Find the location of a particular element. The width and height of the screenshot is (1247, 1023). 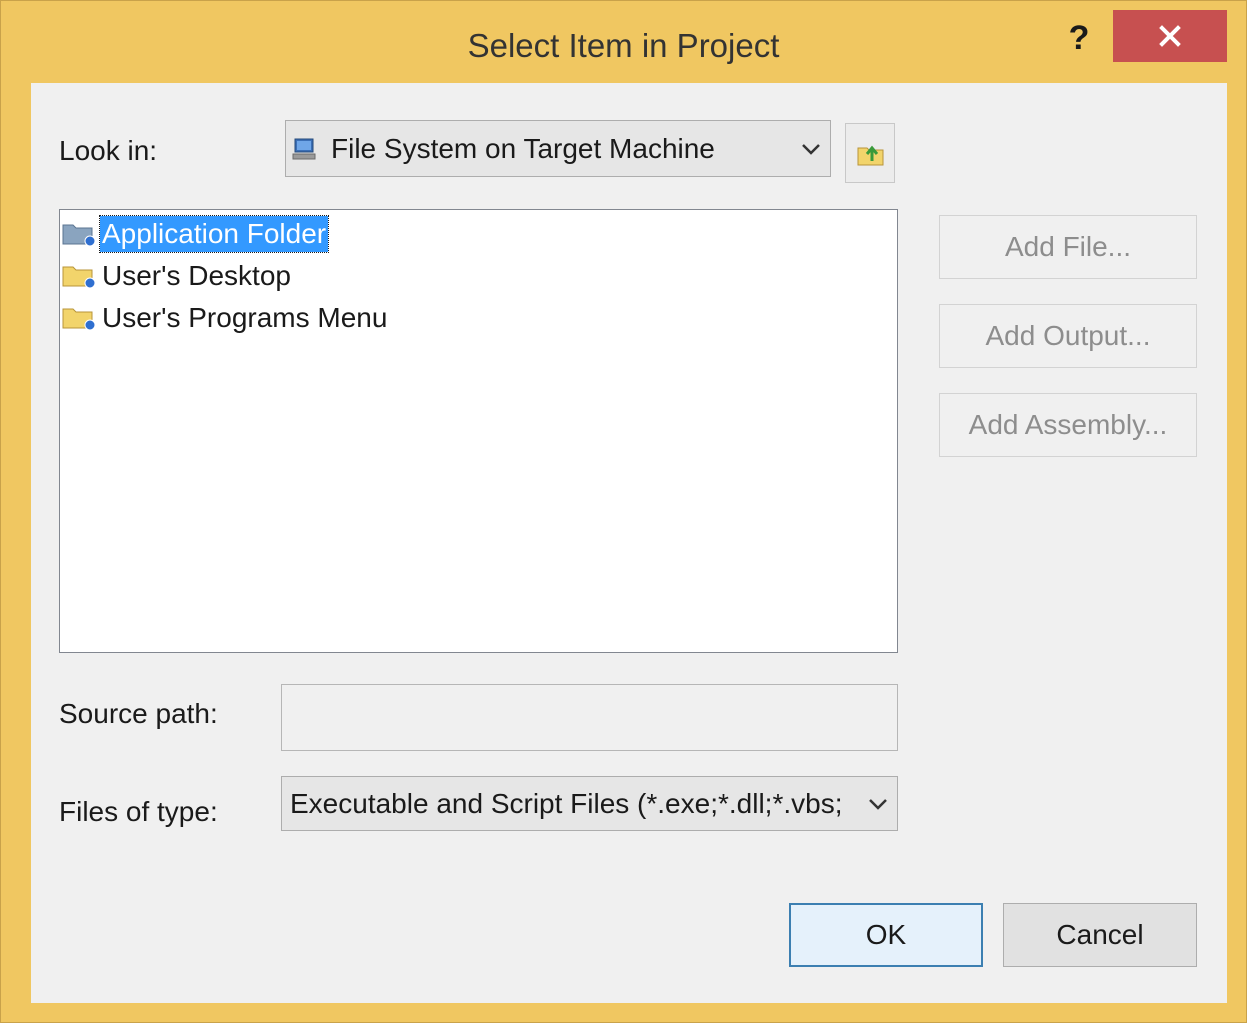

help-button: ? is located at coordinates (1079, 38).